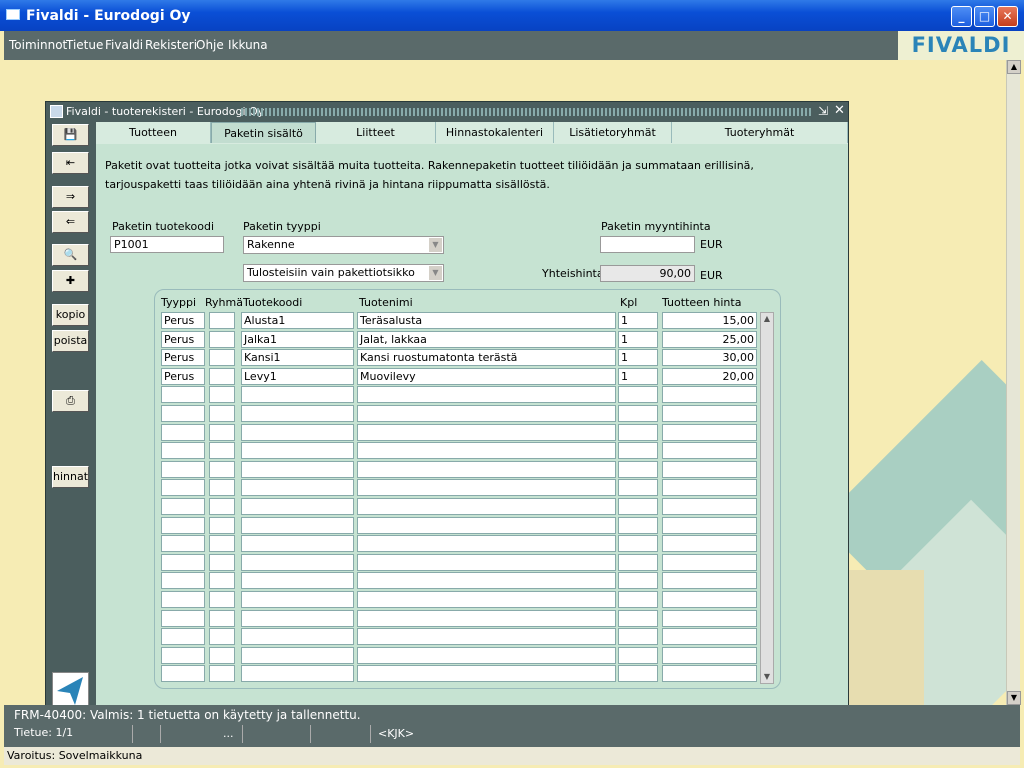 The height and width of the screenshot is (768, 1024). I want to click on grid-cell: 25,00, so click(709, 339).